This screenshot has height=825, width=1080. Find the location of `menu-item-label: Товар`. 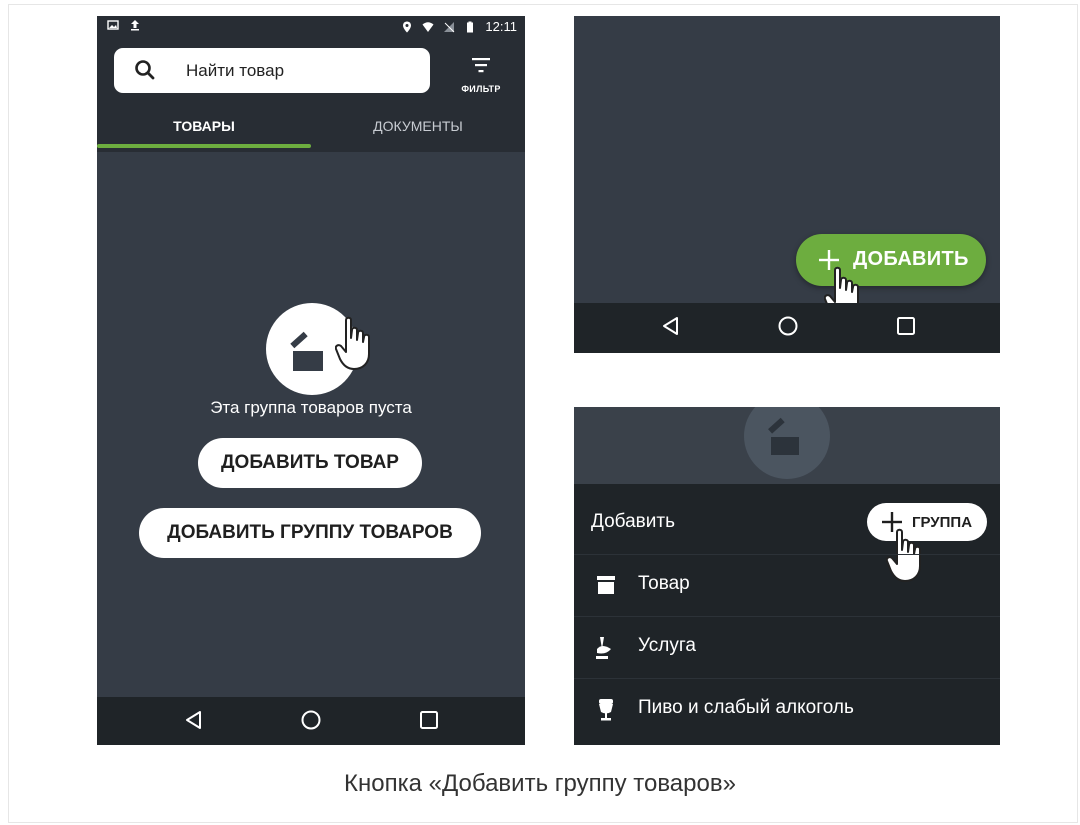

menu-item-label: Товар is located at coordinates (664, 583).